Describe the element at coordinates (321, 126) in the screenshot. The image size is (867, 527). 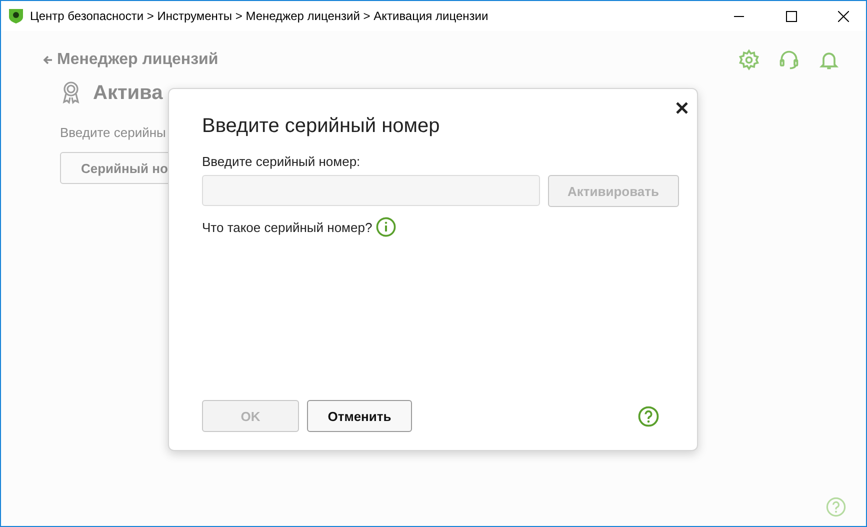
I see `dialog-title: Введите серийный номер` at that location.